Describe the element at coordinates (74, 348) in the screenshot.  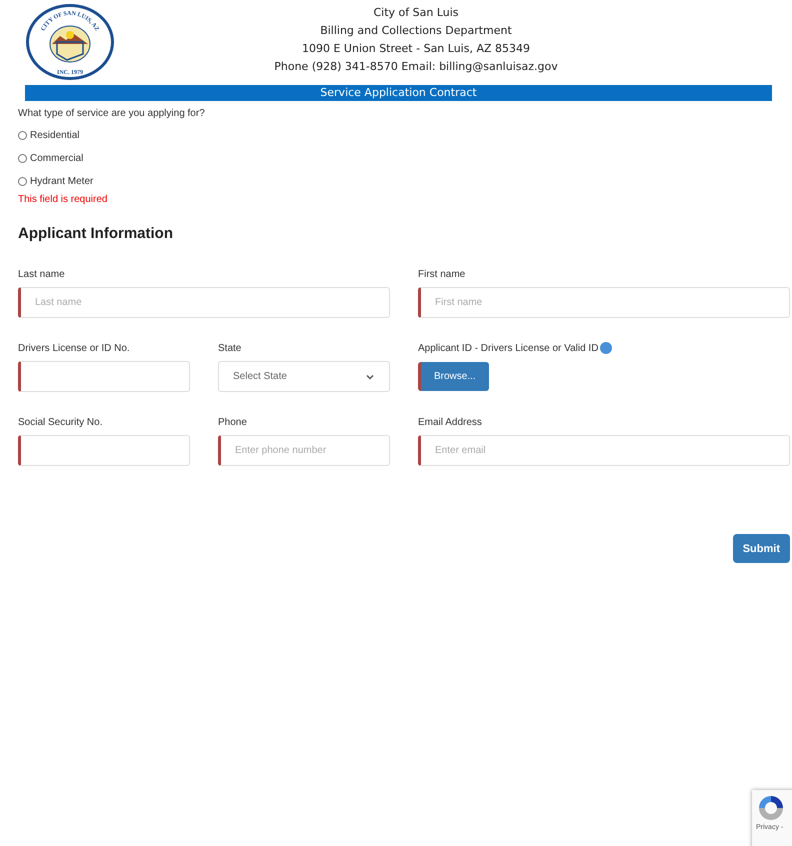
I see `field-label: Drivers License or ID No.` at that location.